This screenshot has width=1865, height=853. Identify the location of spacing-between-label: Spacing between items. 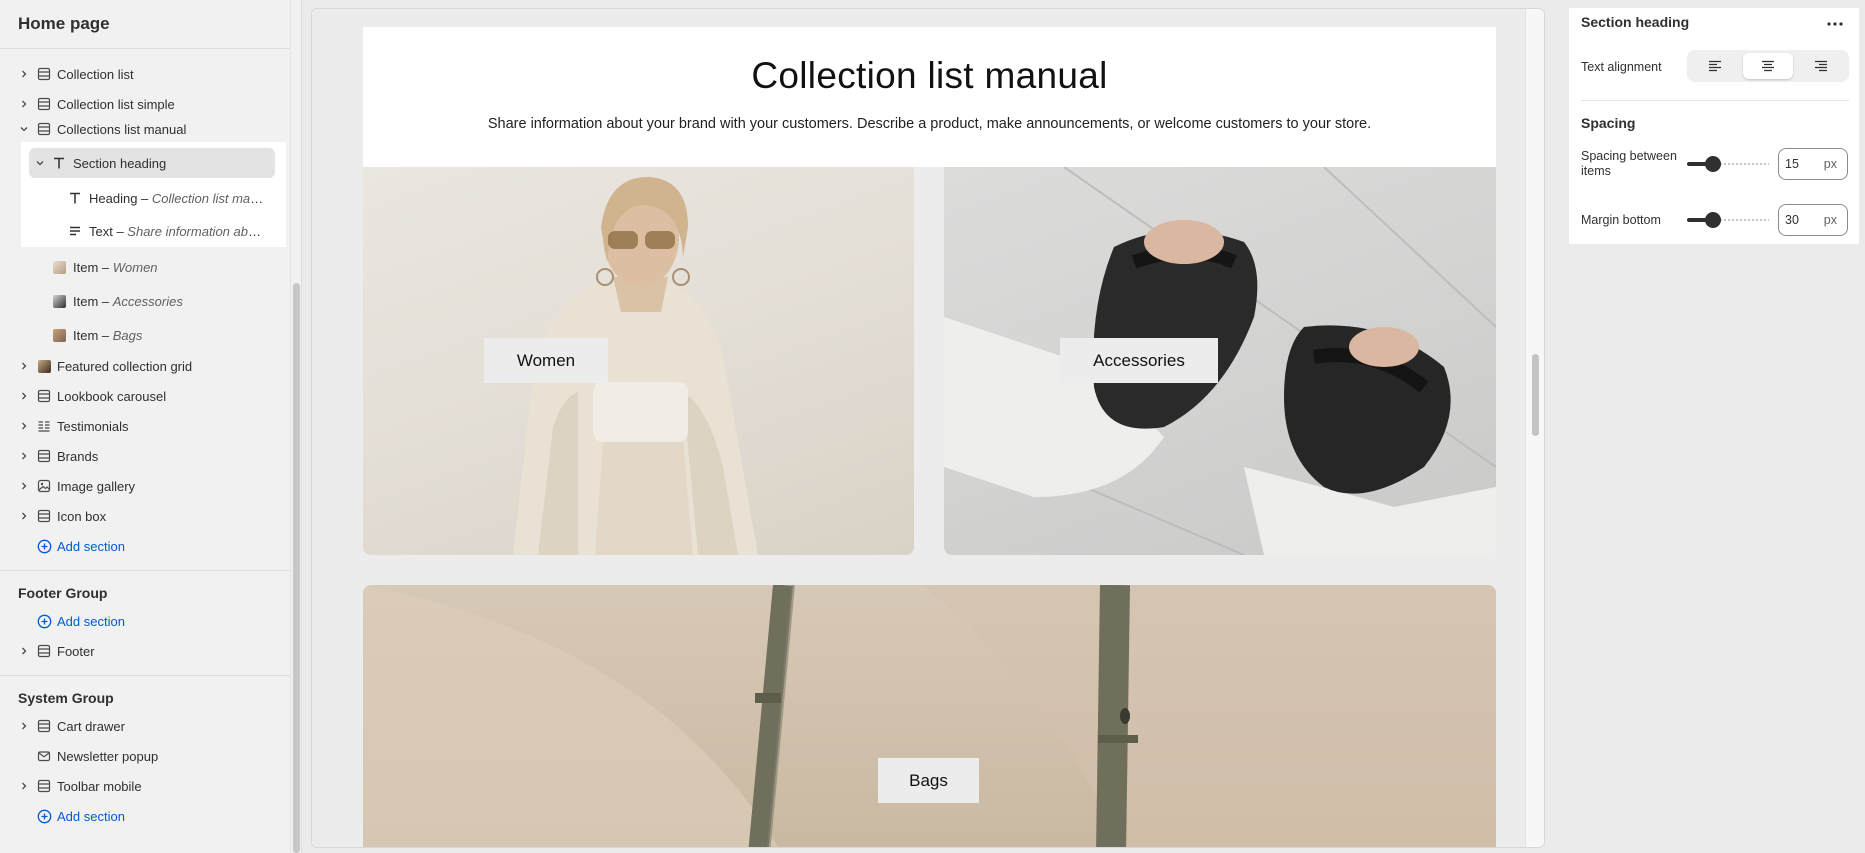
(1629, 163).